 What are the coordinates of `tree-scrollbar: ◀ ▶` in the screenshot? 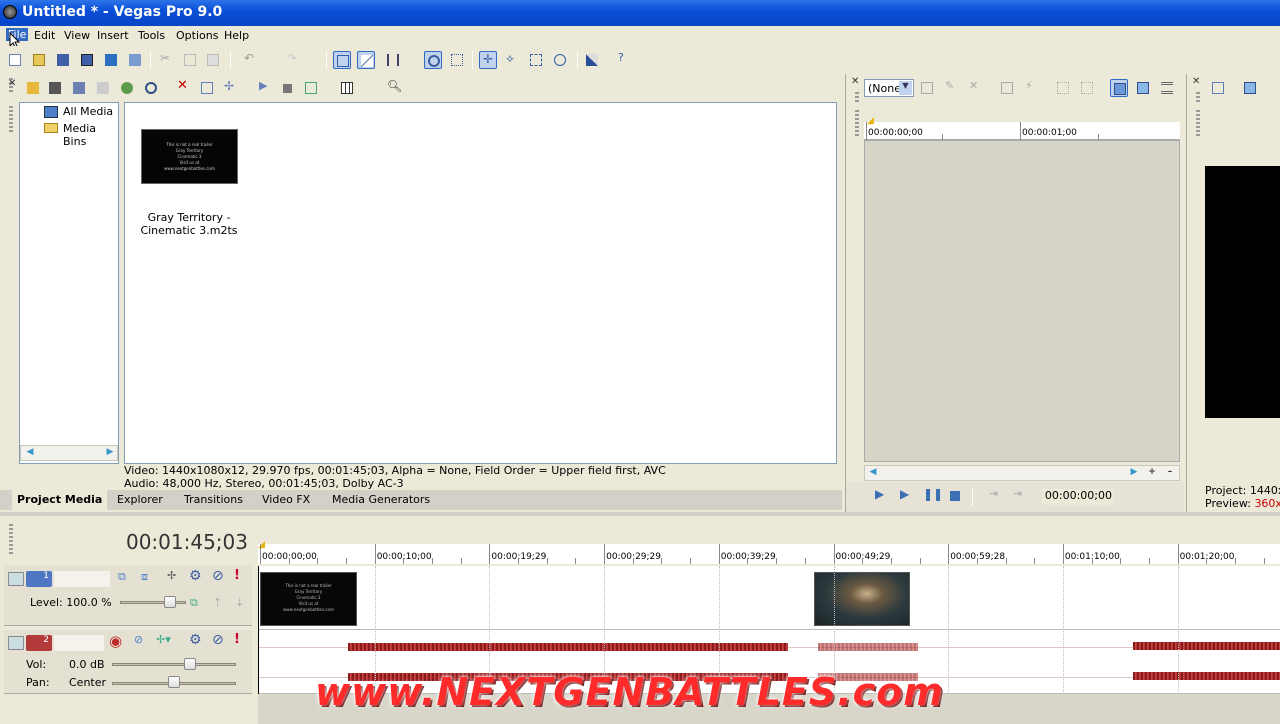 It's located at (69, 453).